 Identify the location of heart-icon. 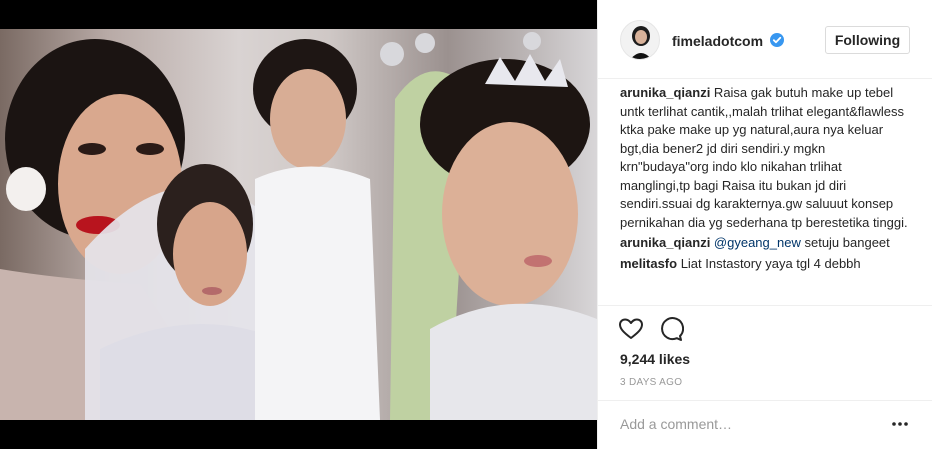
(631, 329).